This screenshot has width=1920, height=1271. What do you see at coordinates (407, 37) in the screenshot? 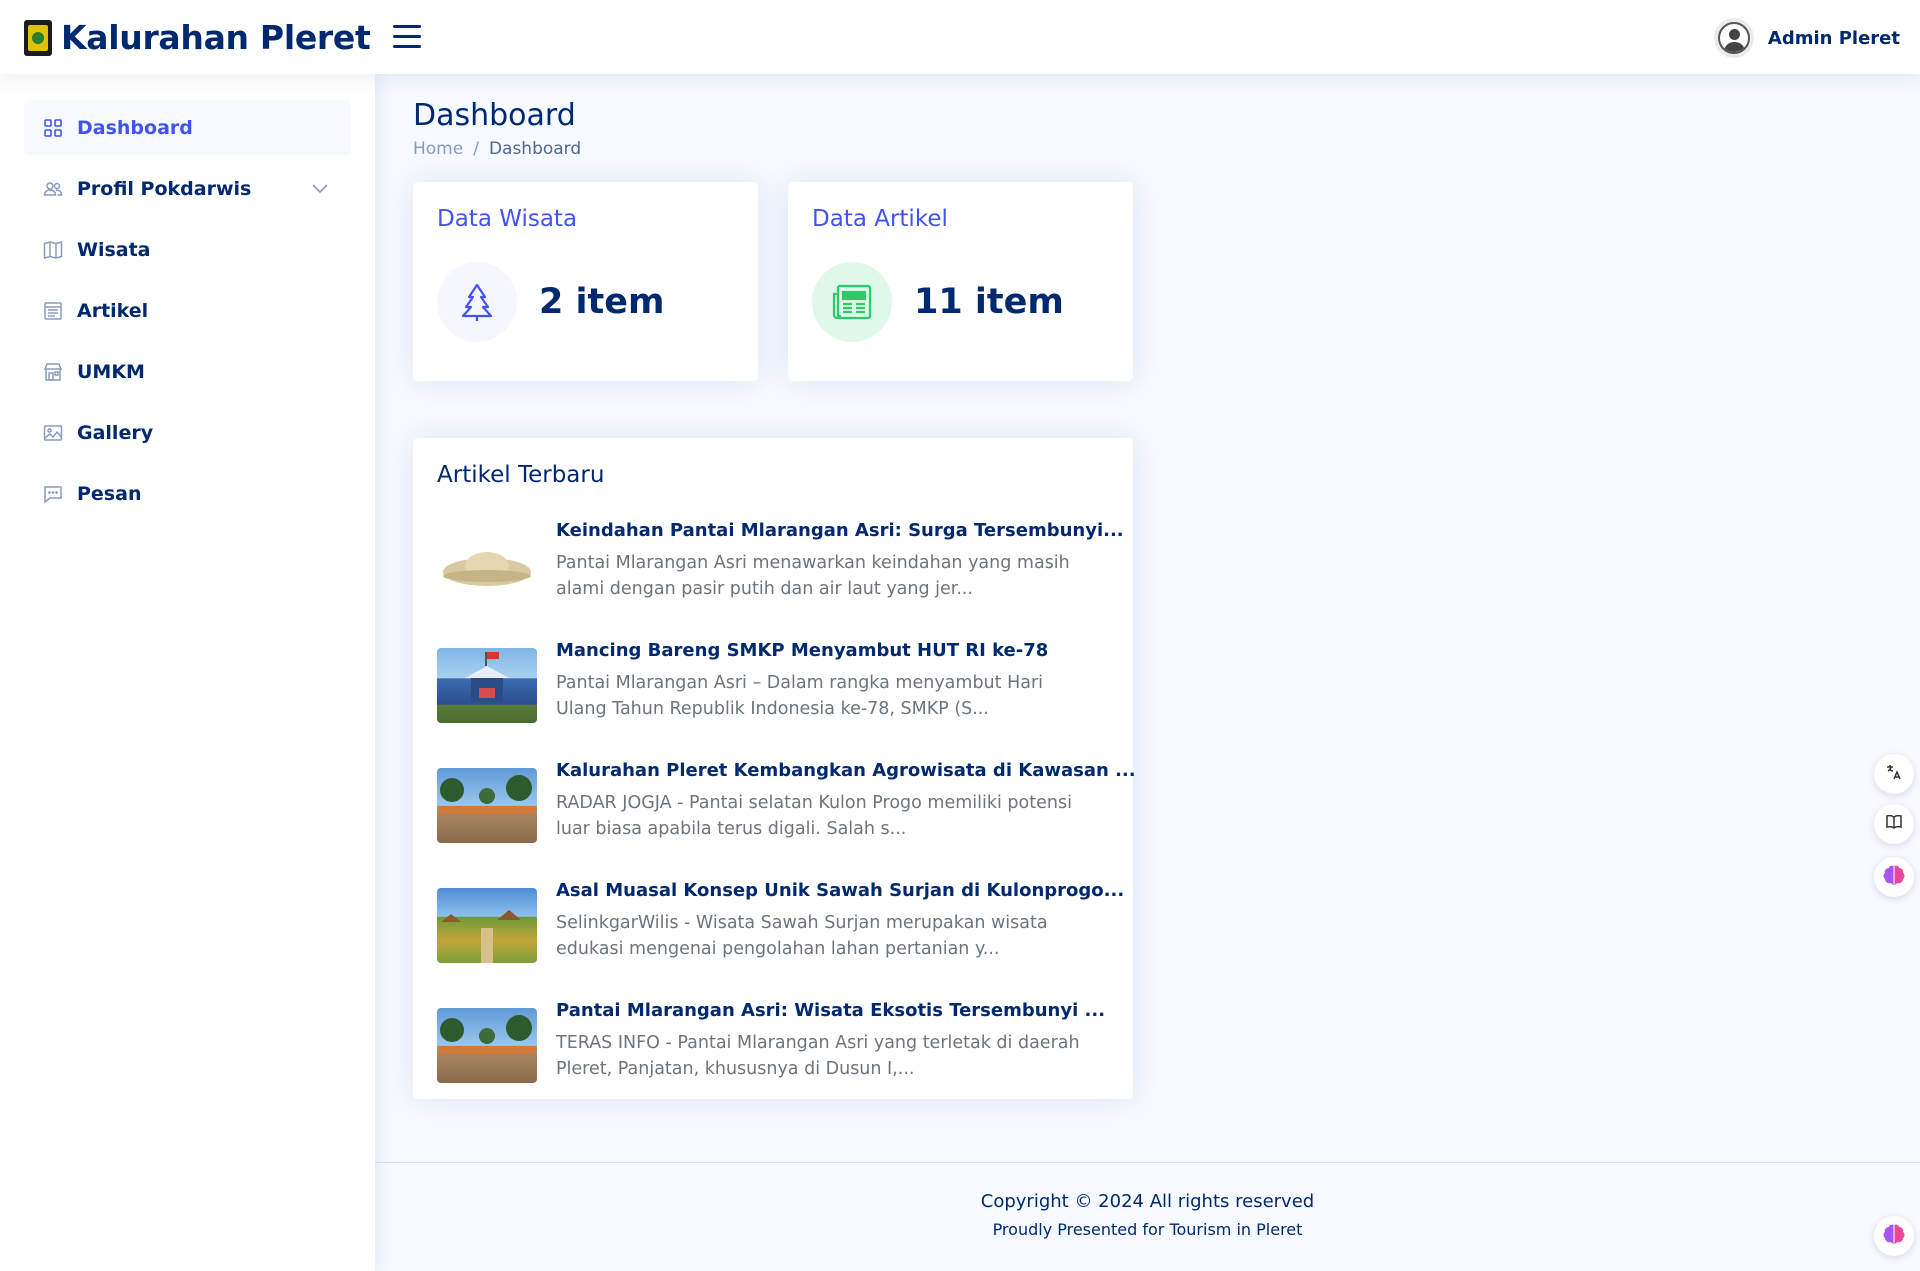
I see `sidebar-toggle-button` at bounding box center [407, 37].